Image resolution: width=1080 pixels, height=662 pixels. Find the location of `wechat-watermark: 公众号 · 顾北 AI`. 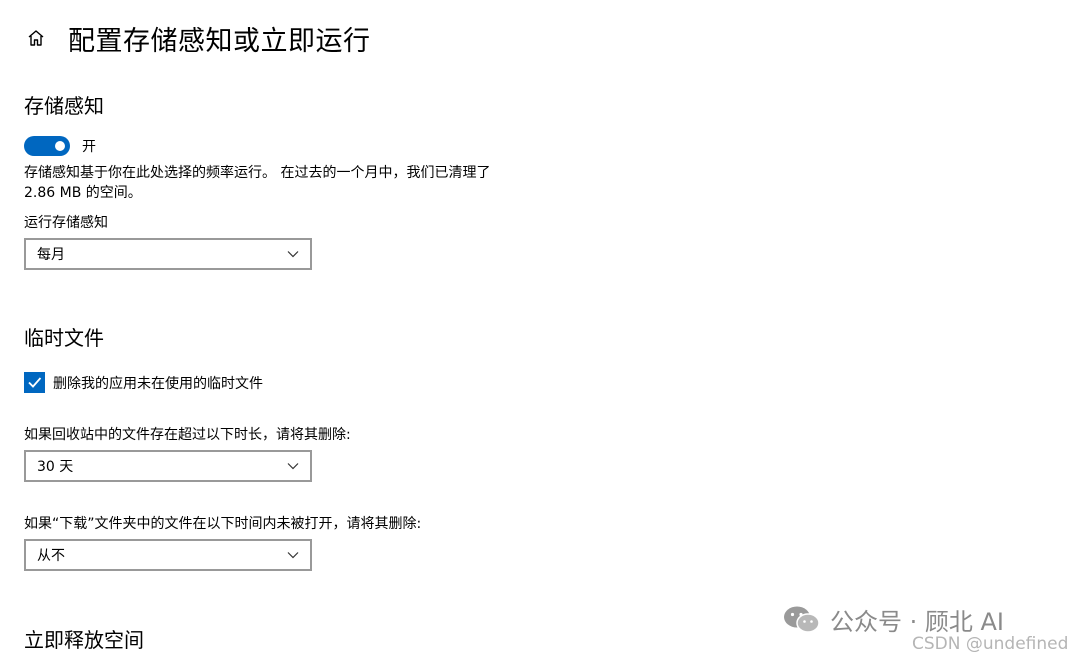

wechat-watermark: 公众号 · 顾北 AI is located at coordinates (893, 619).